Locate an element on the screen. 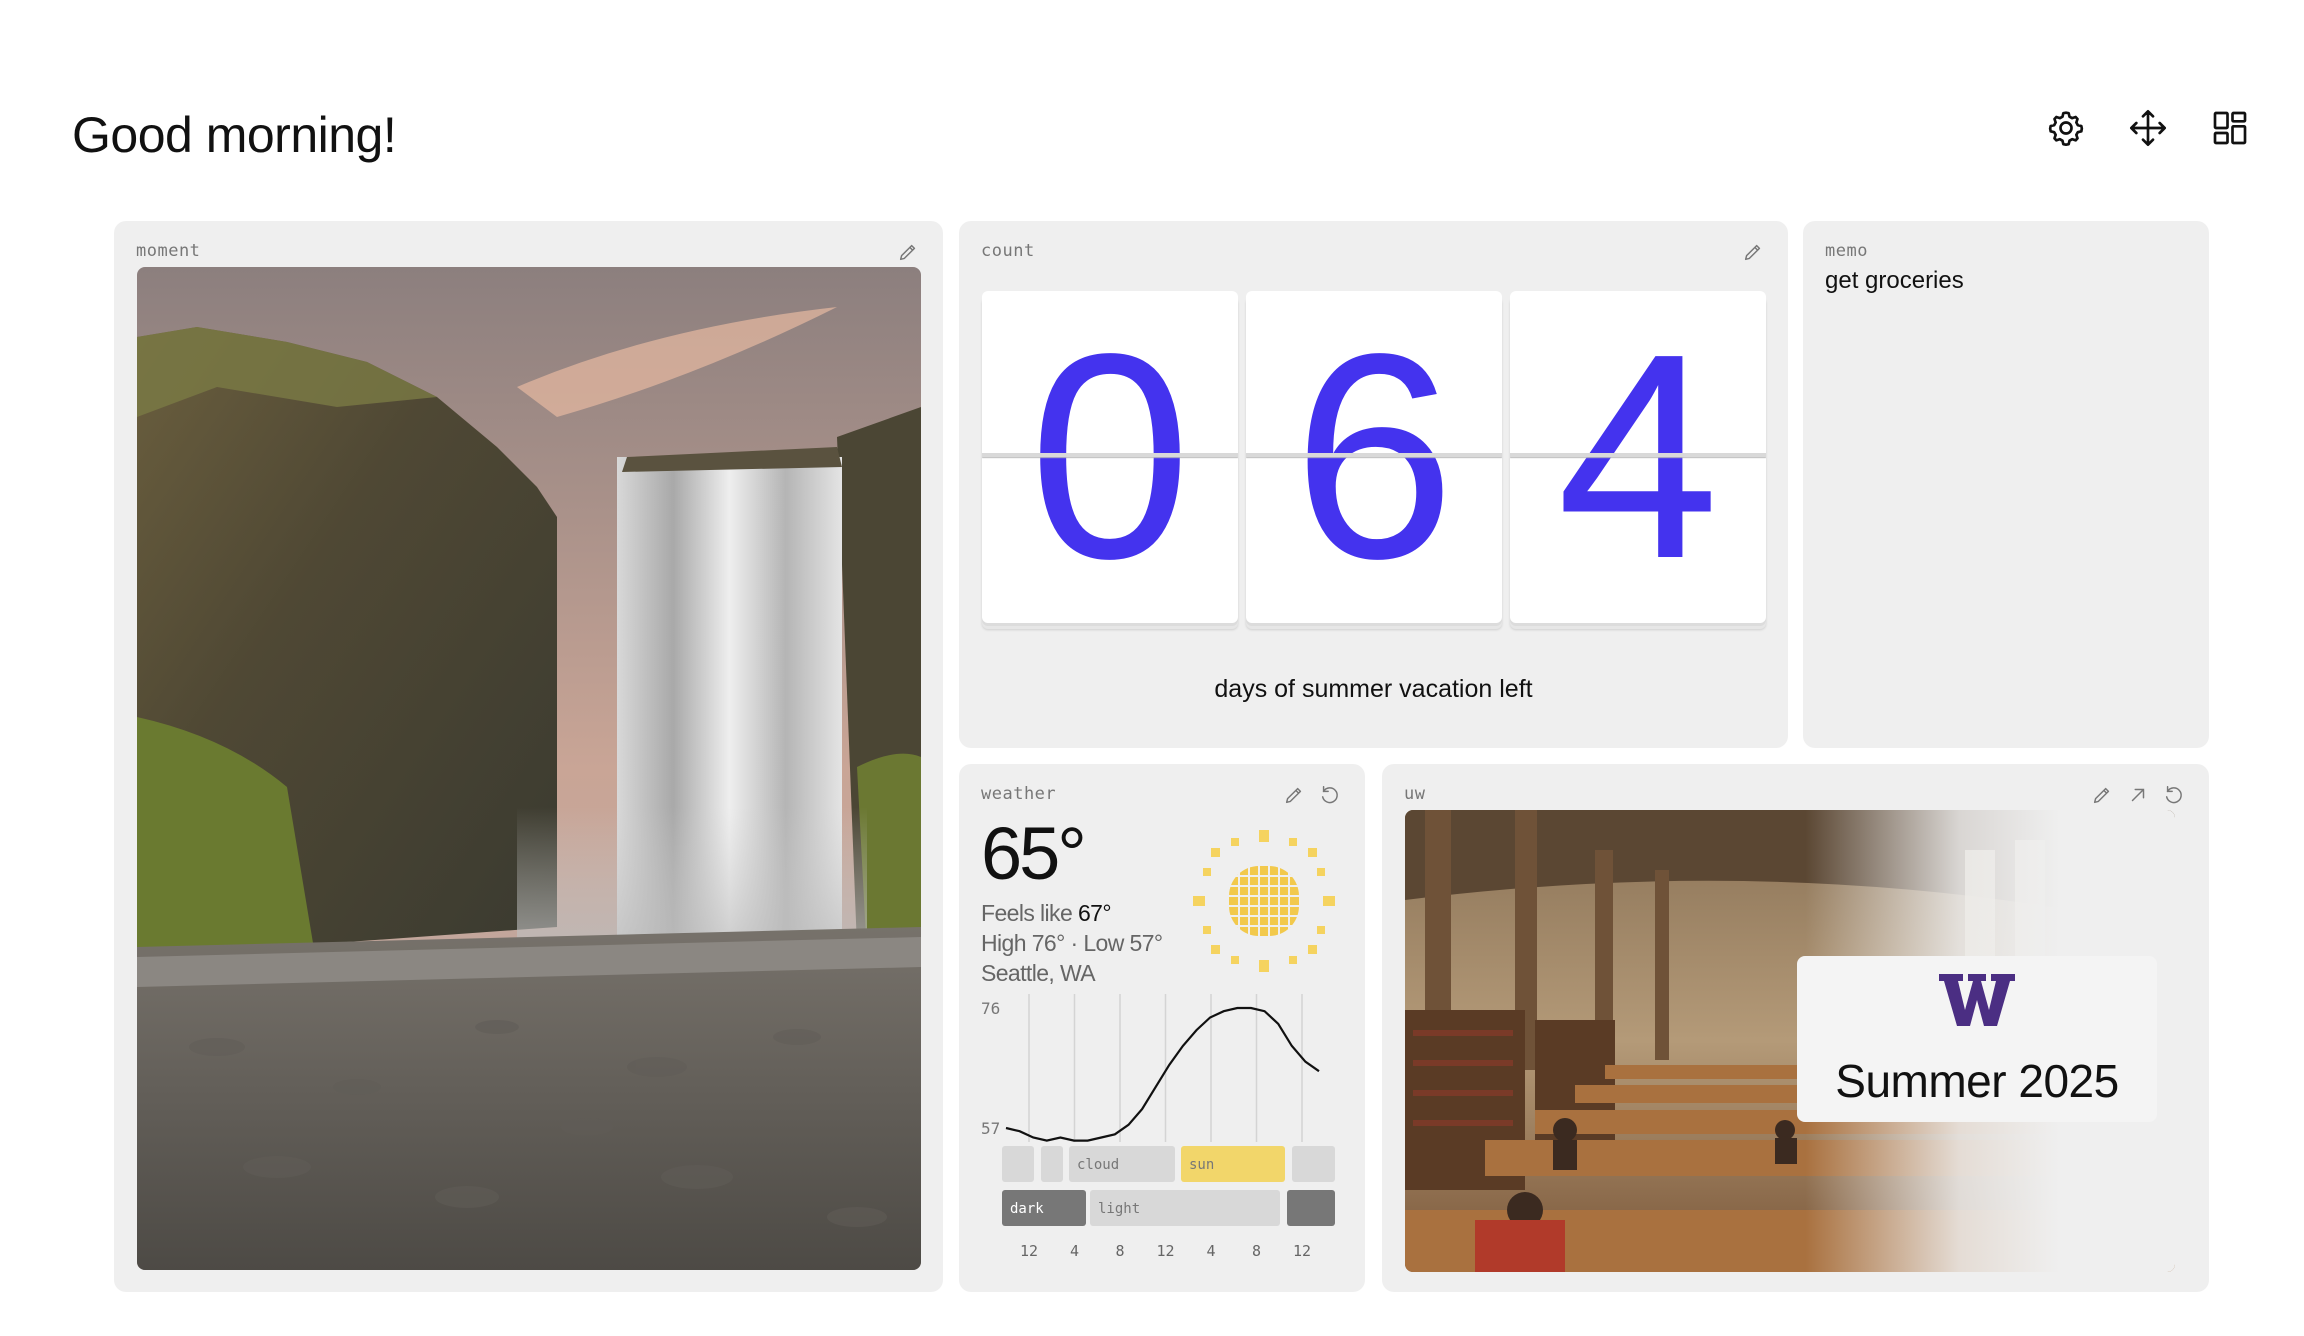  count-caption: days of summer vacation left is located at coordinates (1373, 689).